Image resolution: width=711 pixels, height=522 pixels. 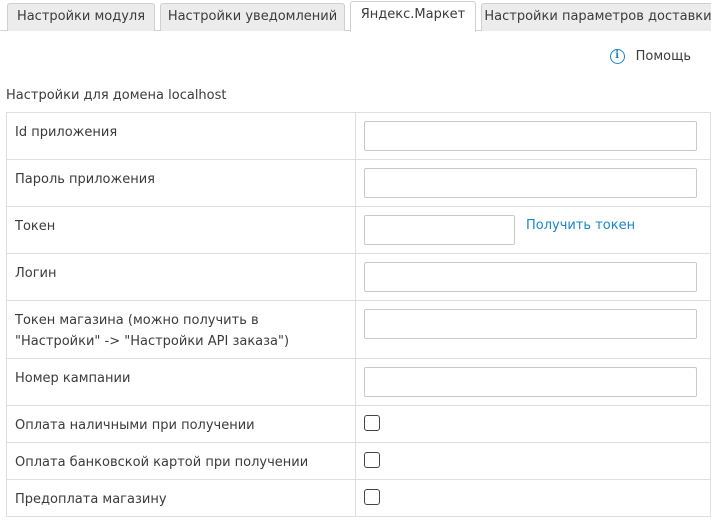 I want to click on row-login: Логин, so click(x=358, y=277).